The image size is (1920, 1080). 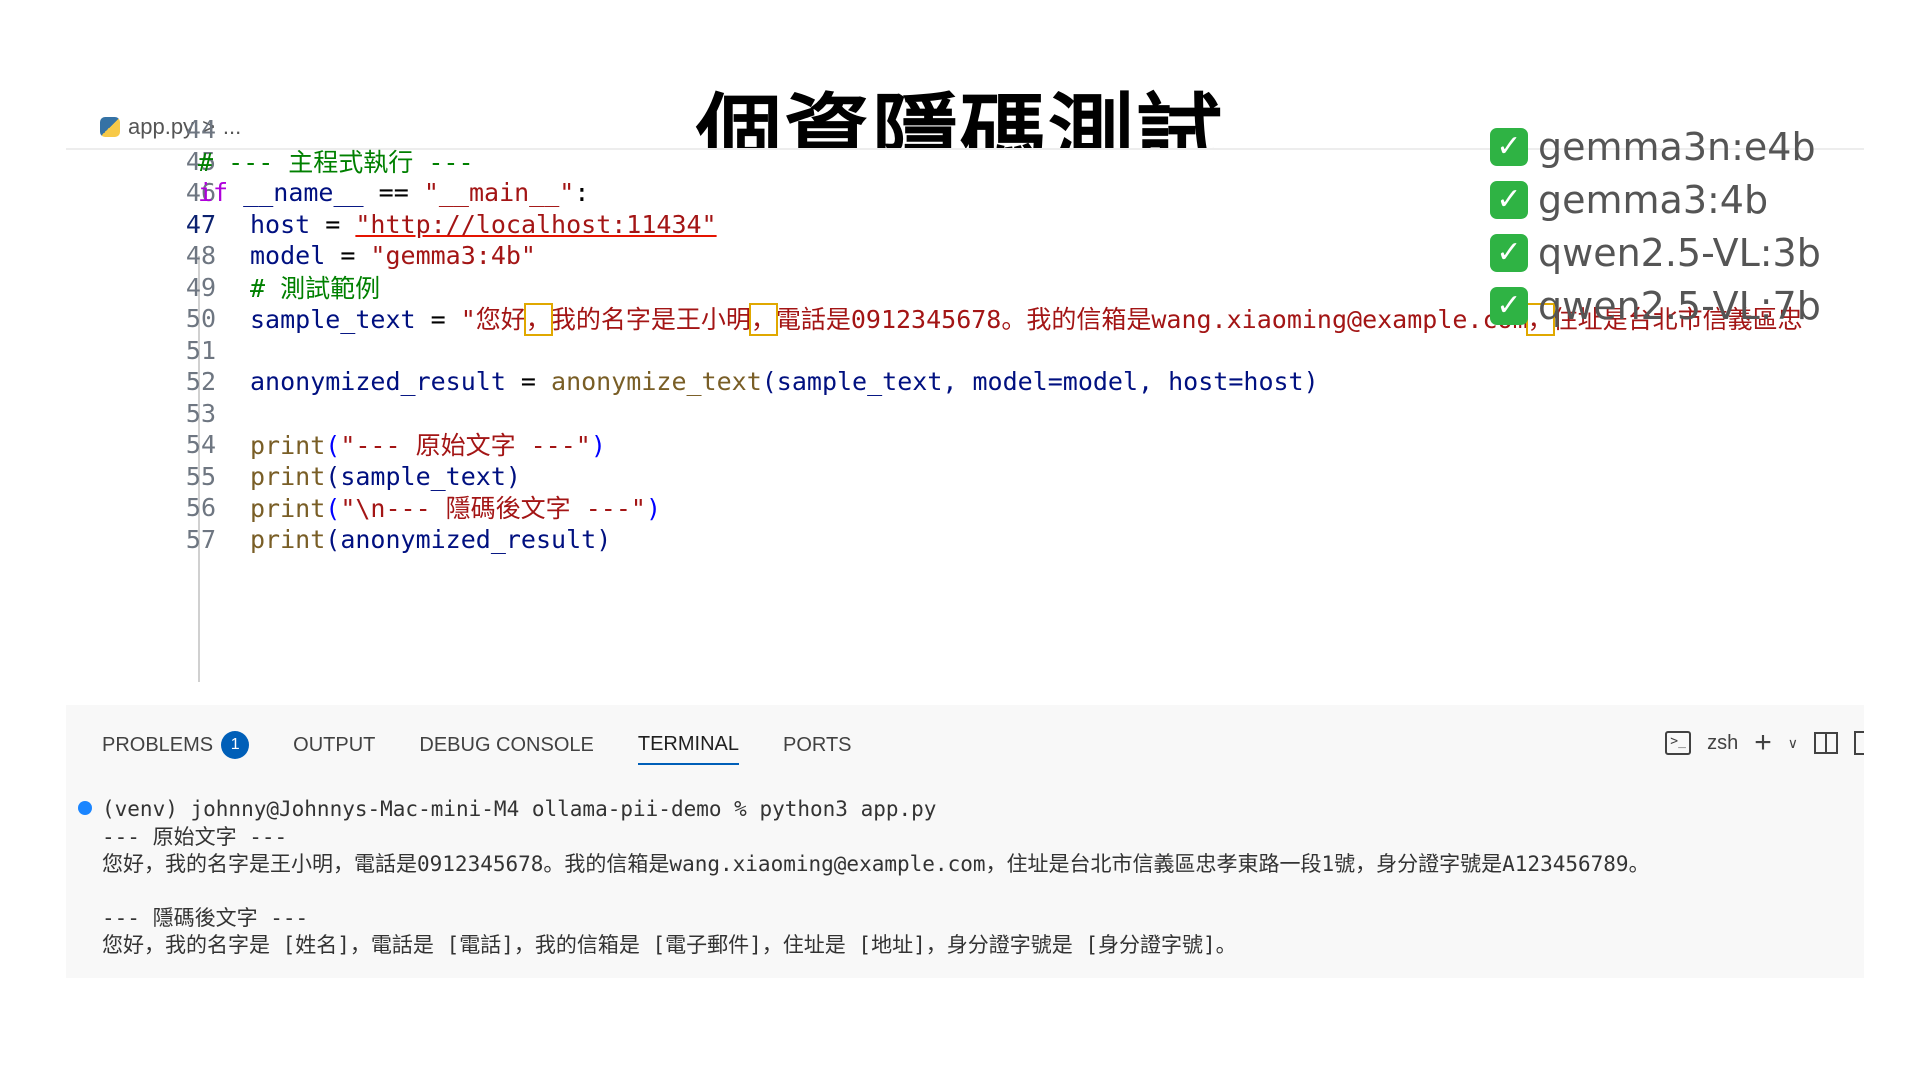 I want to click on token-function: anonymize_text, so click(x=656, y=381).